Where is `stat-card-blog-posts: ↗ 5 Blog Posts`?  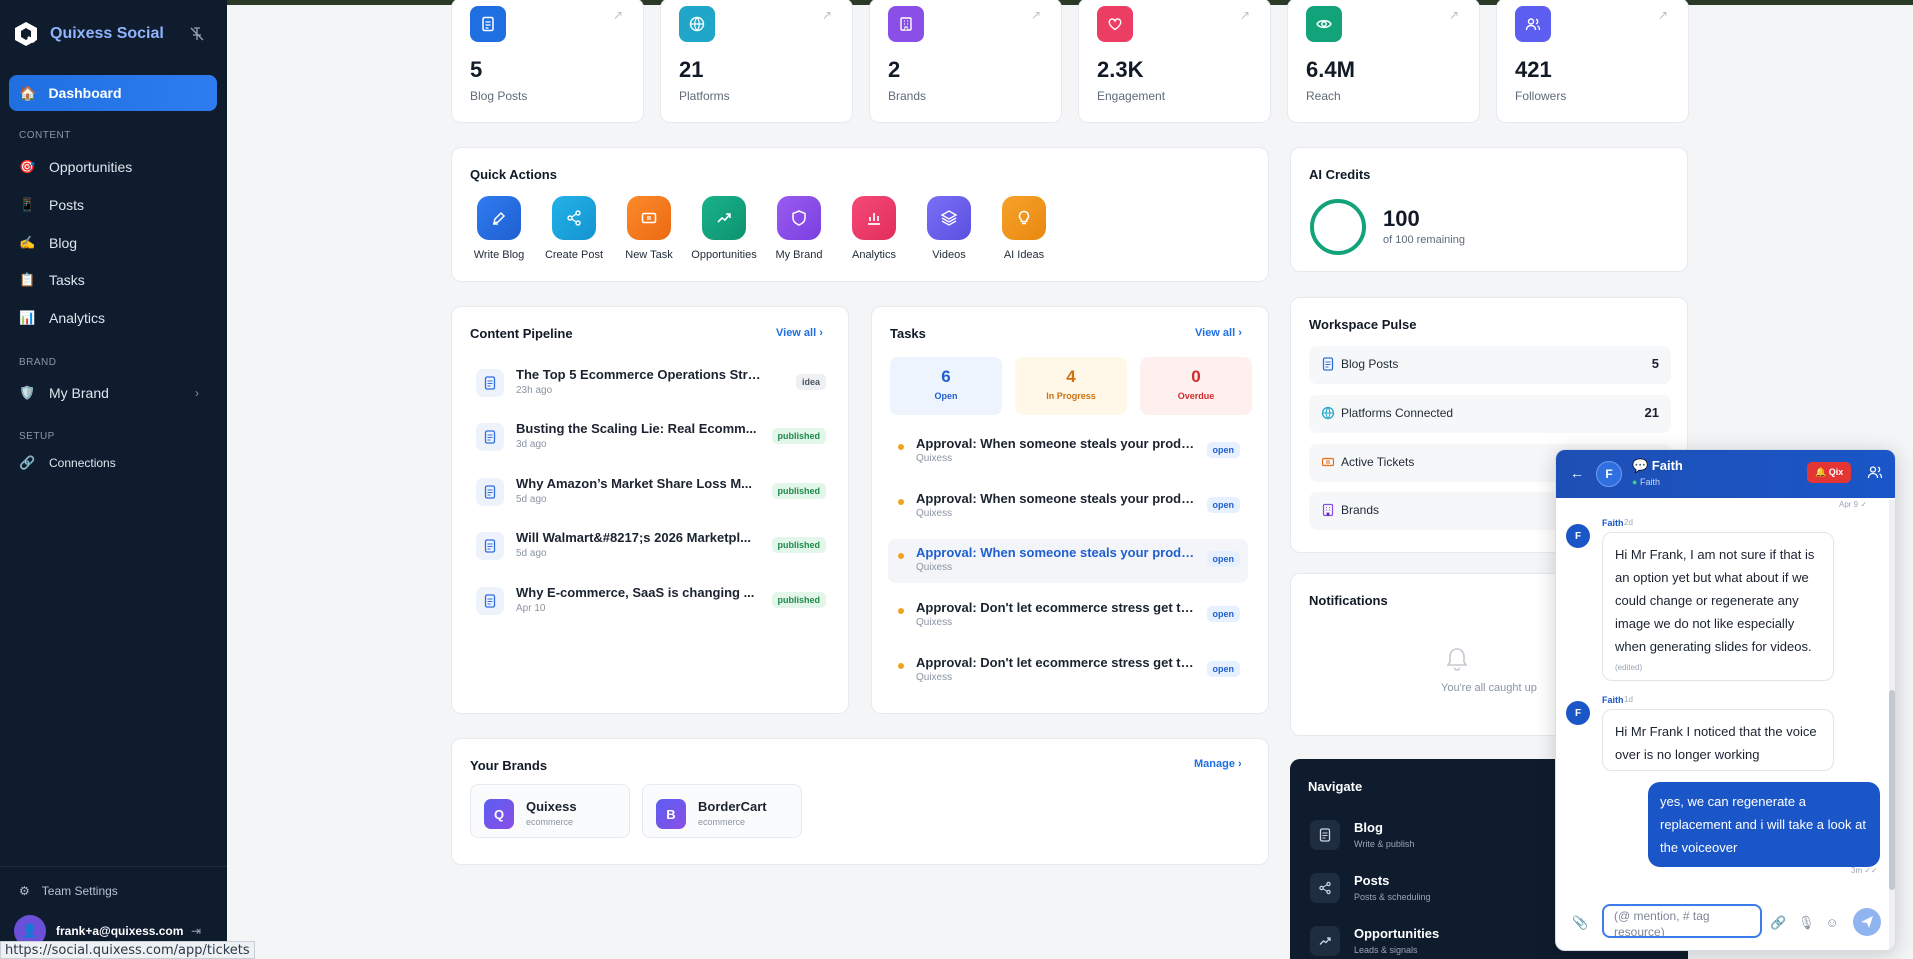 stat-card-blog-posts: ↗ 5 Blog Posts is located at coordinates (547, 61).